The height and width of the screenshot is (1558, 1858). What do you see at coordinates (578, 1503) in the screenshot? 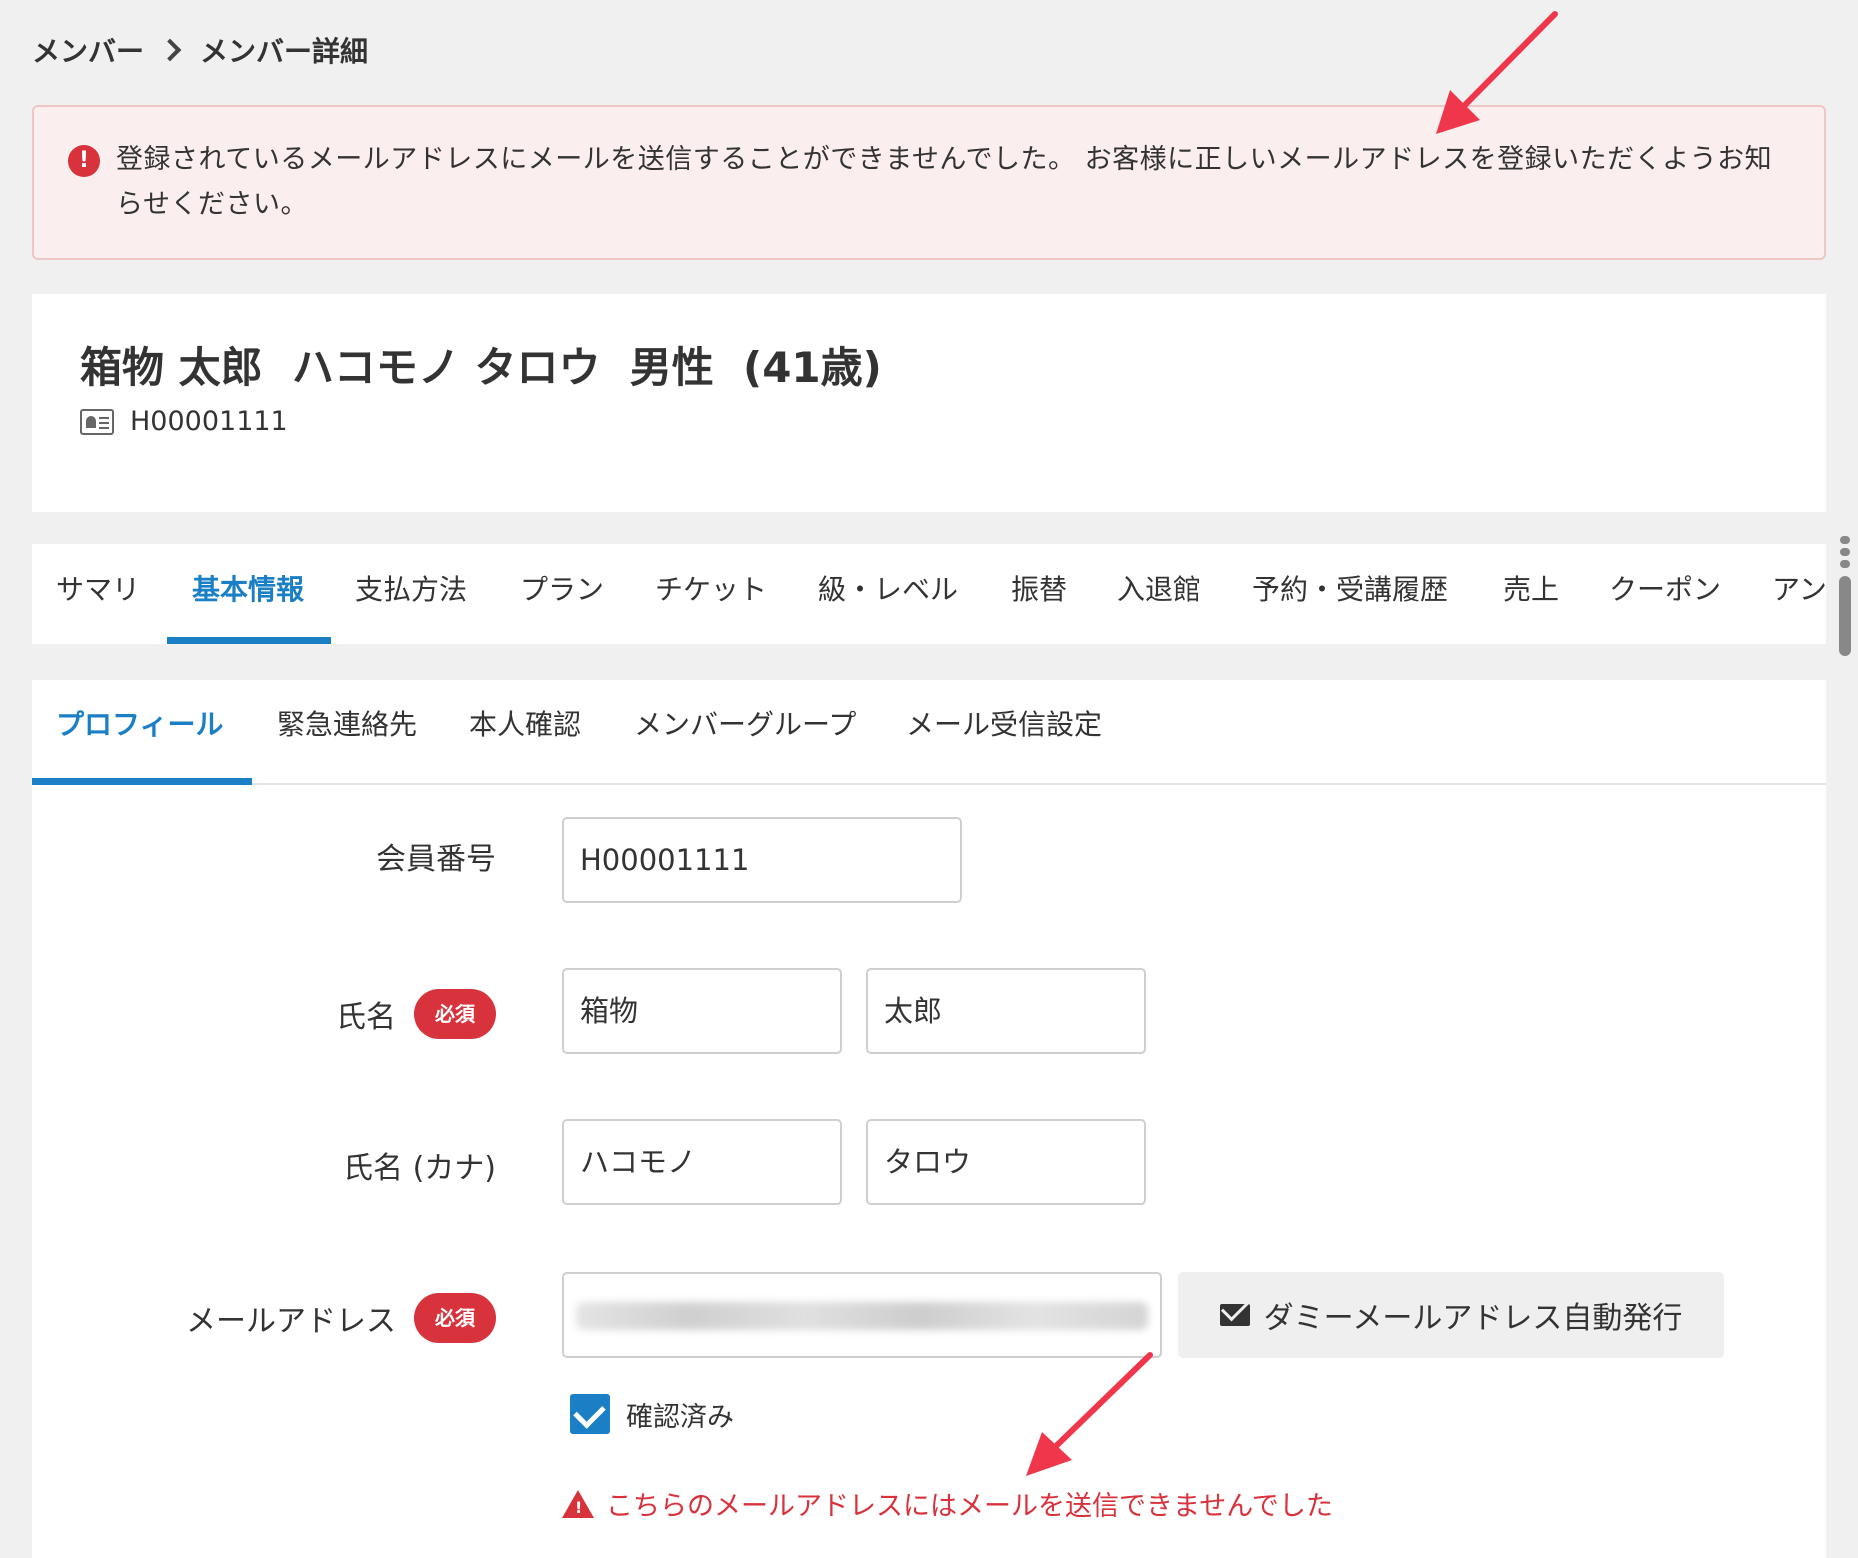
I see `warning-triangle-icon: !` at bounding box center [578, 1503].